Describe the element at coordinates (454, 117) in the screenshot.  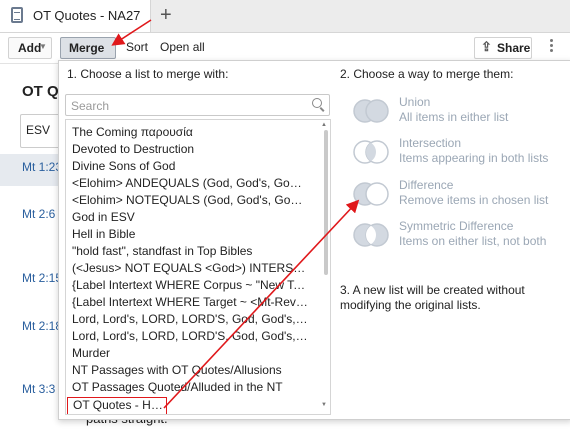
I see `union-desc: All items in either list` at that location.